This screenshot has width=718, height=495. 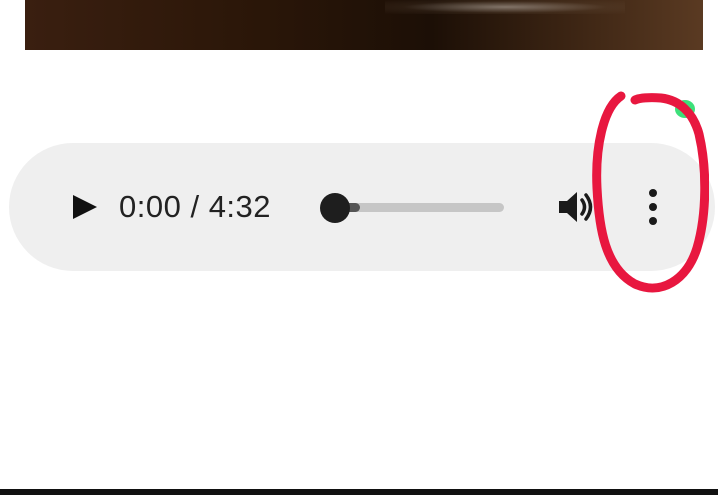 I want to click on more-options-button, so click(x=653, y=207).